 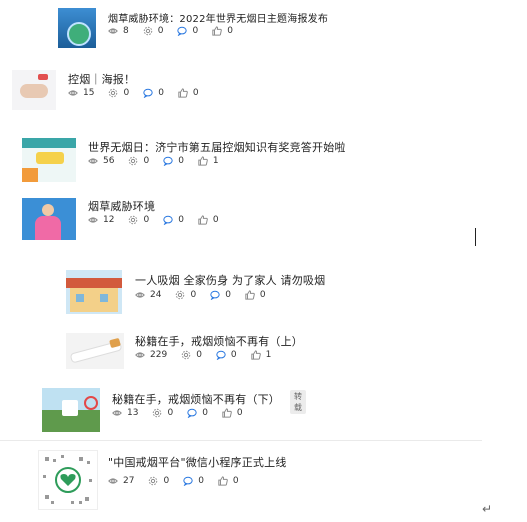 I want to click on views-stat: 8, so click(x=118, y=31).